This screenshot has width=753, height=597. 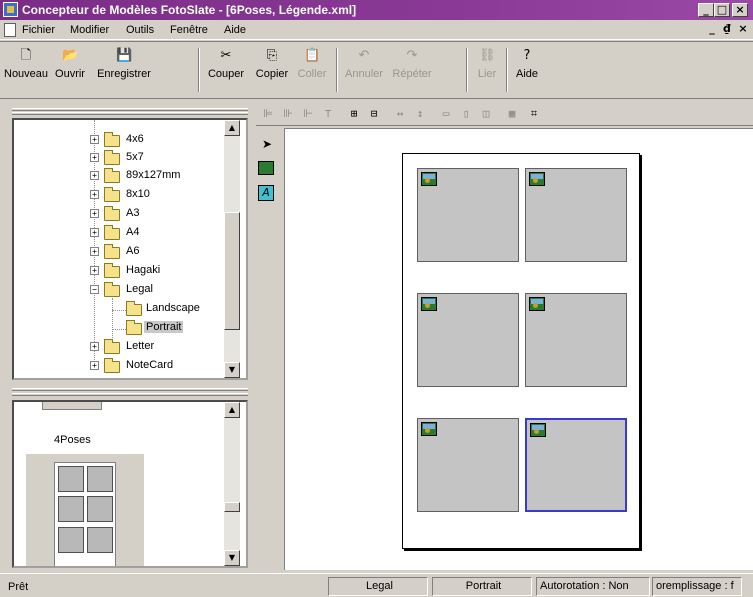 I want to click on ungroup-icon: ⊟, so click(x=374, y=114).